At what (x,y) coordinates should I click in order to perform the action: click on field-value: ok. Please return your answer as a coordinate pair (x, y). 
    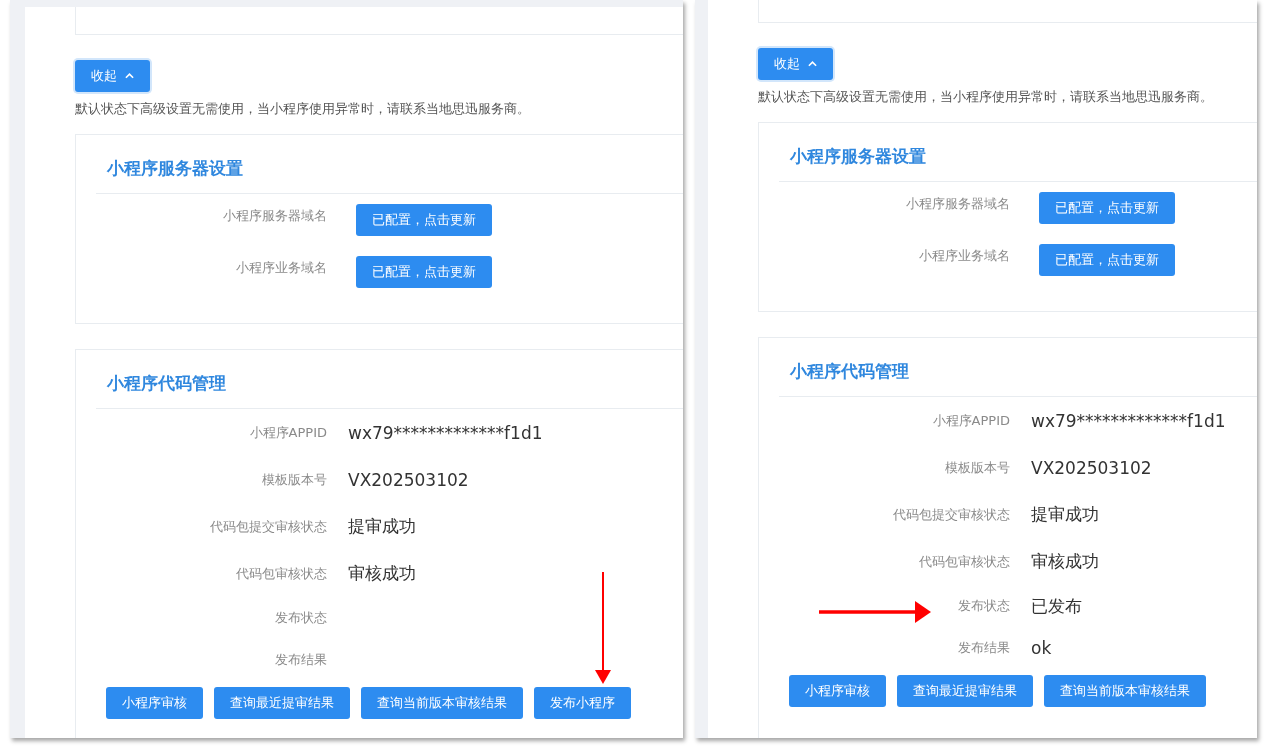
    Looking at the image, I should click on (1041, 648).